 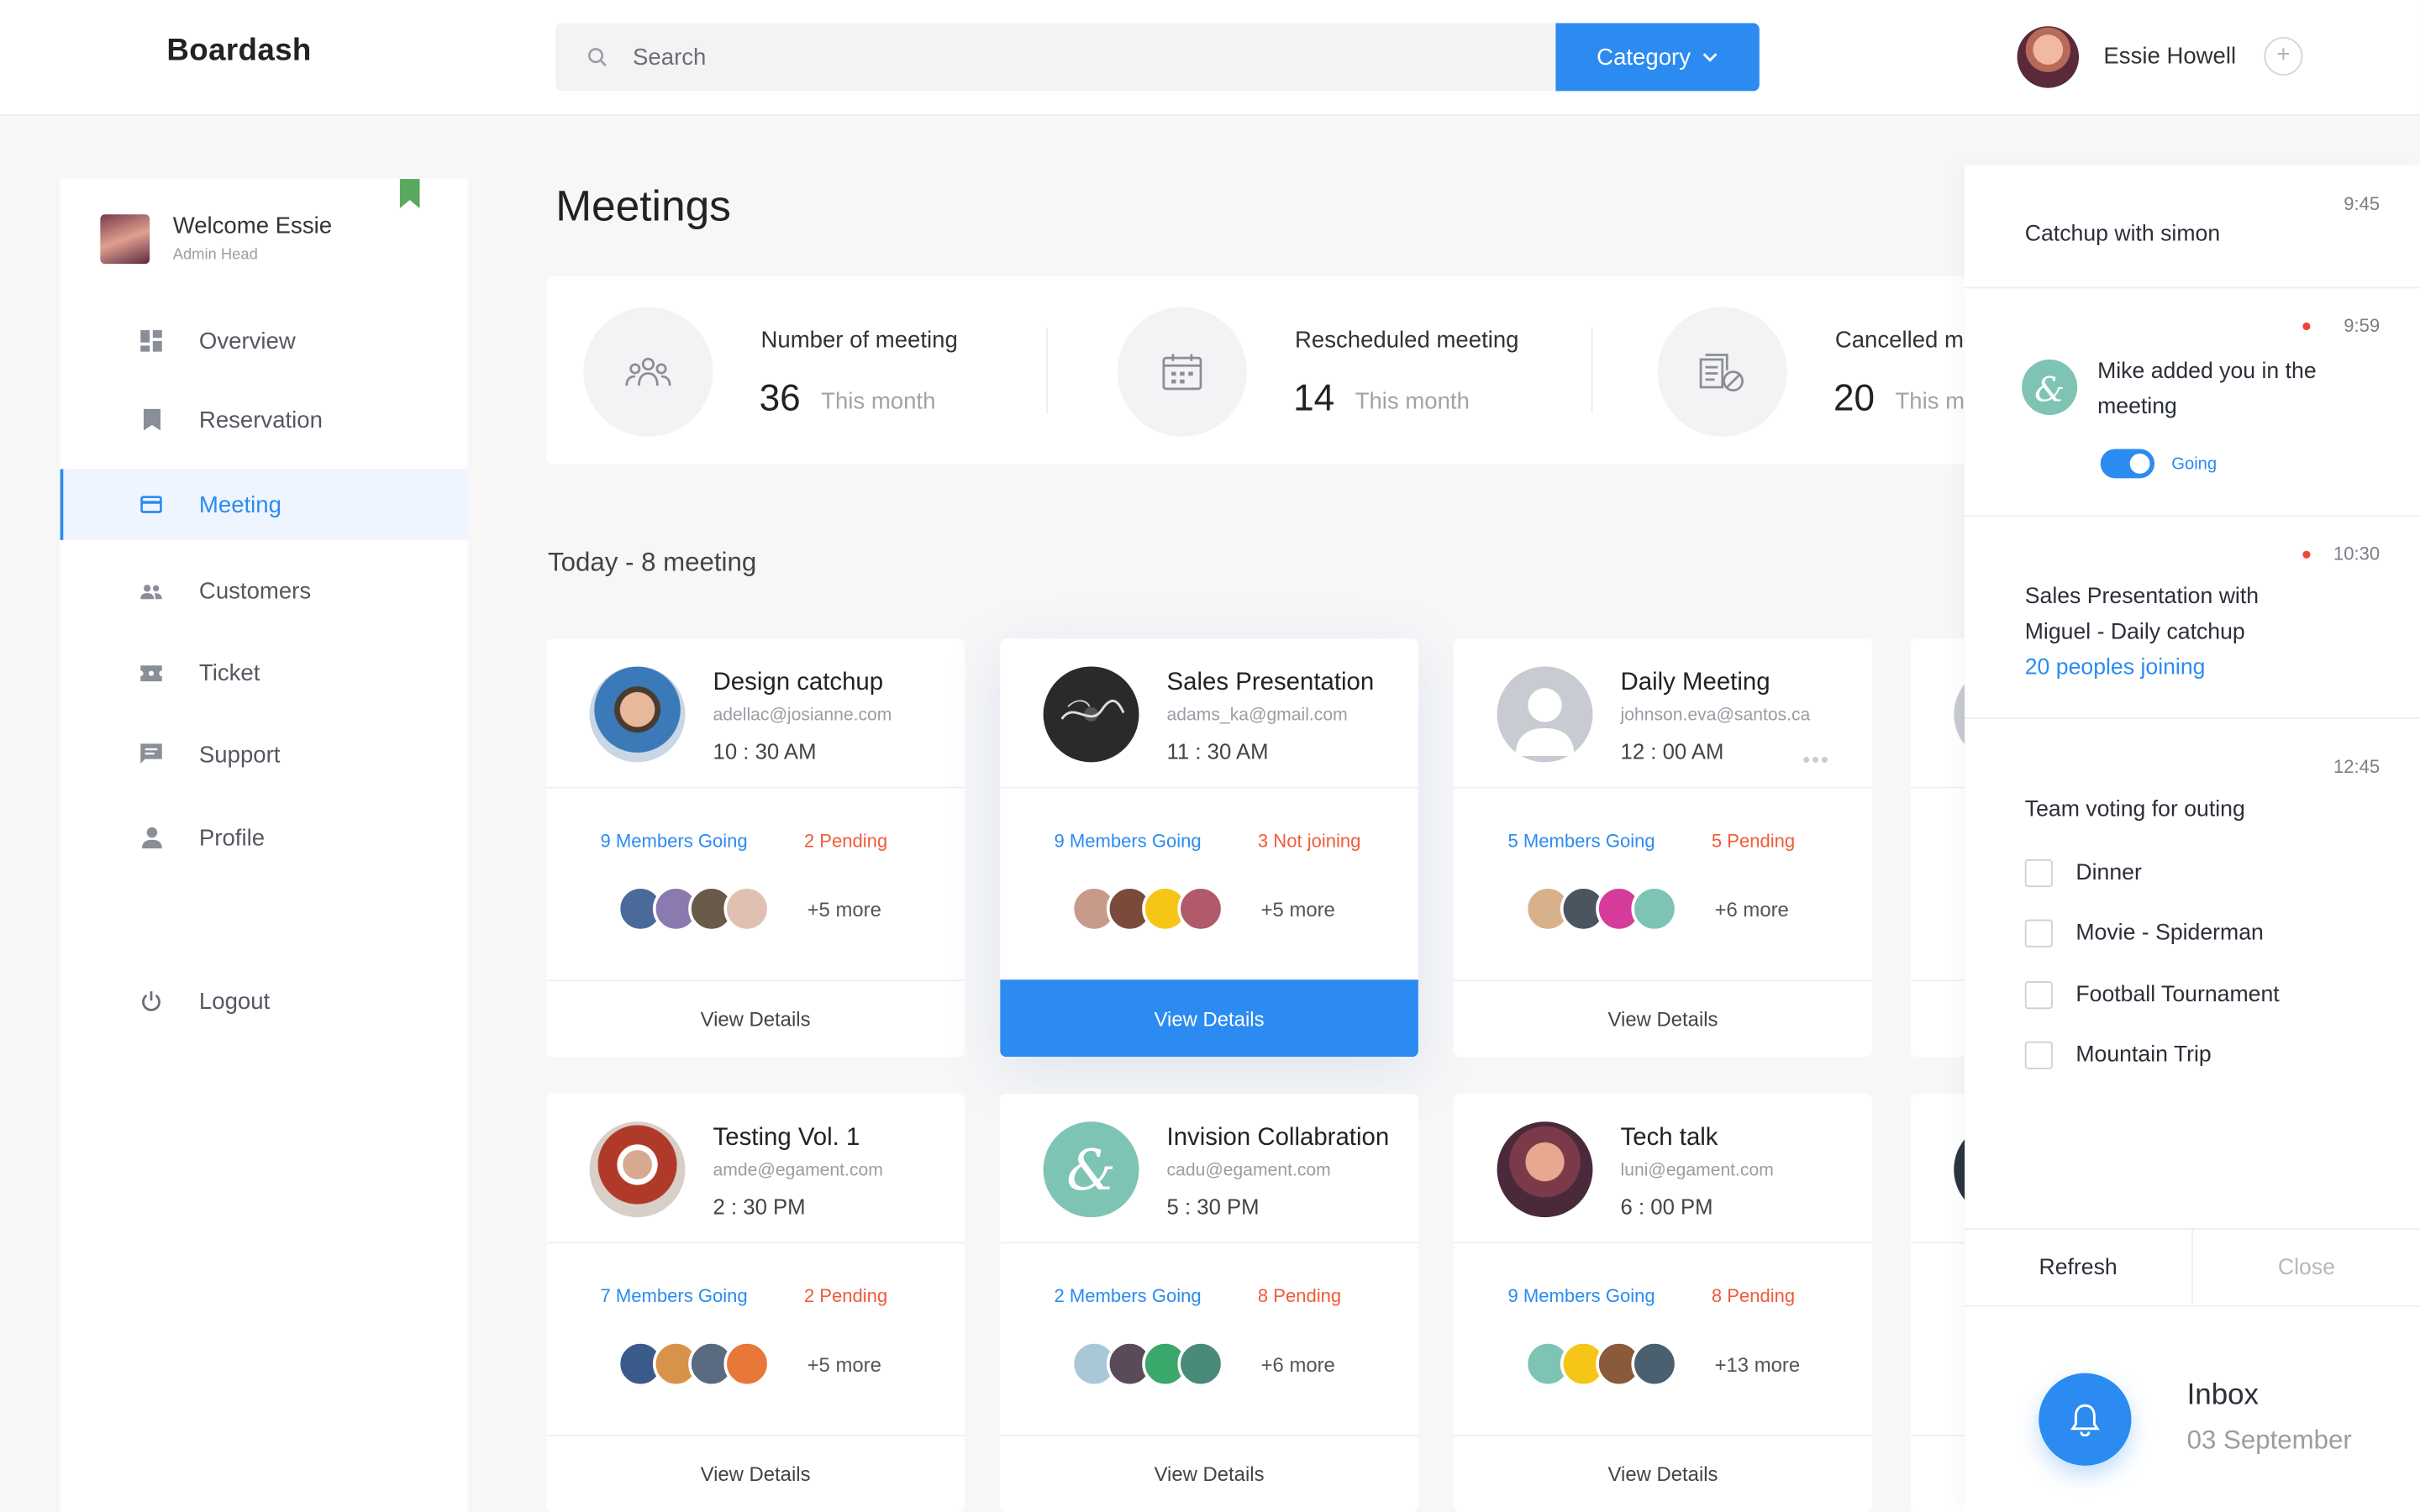 I want to click on sidebar-item-reservation: Reservation, so click(x=264, y=419).